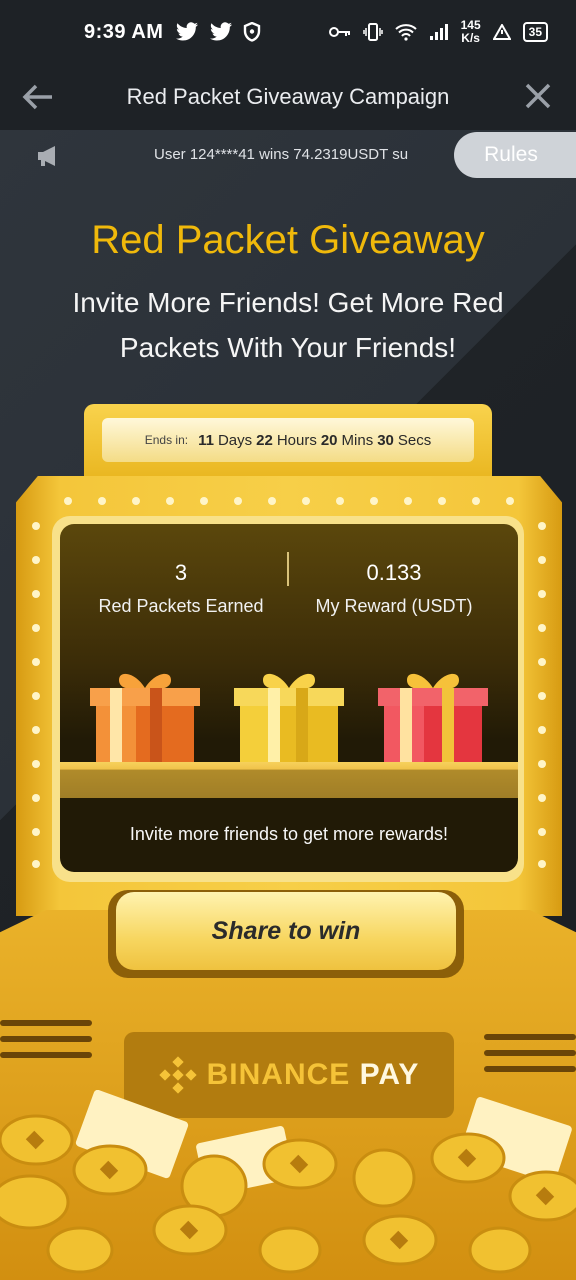 Image resolution: width=576 pixels, height=1280 pixels. I want to click on gift-box-red-icon, so click(433, 715).